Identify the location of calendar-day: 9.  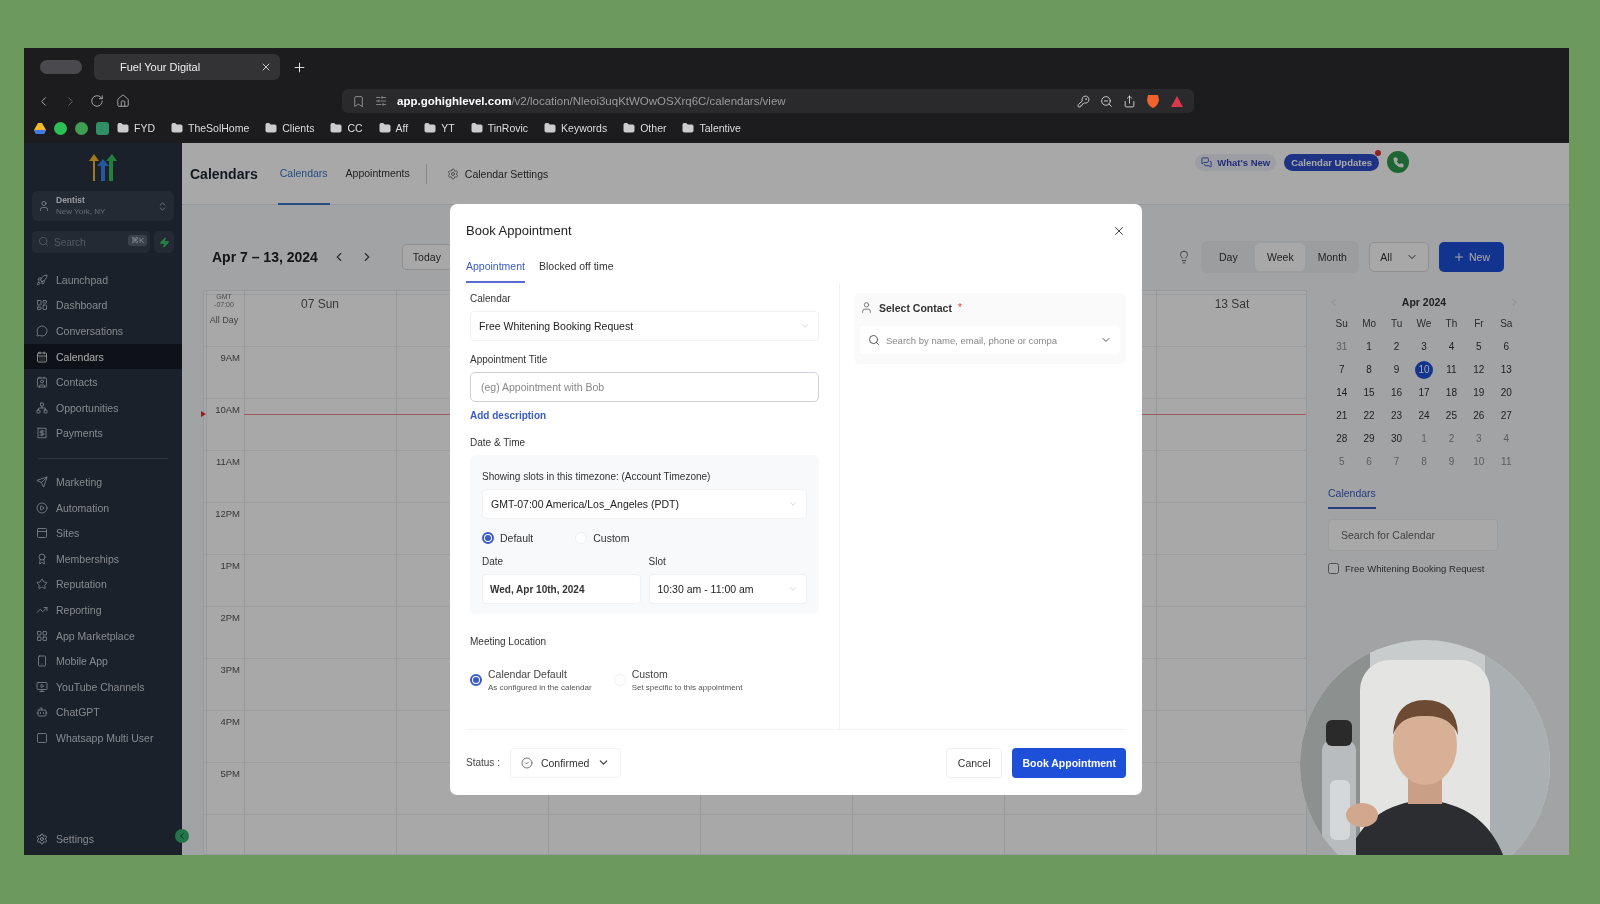
(1396, 369).